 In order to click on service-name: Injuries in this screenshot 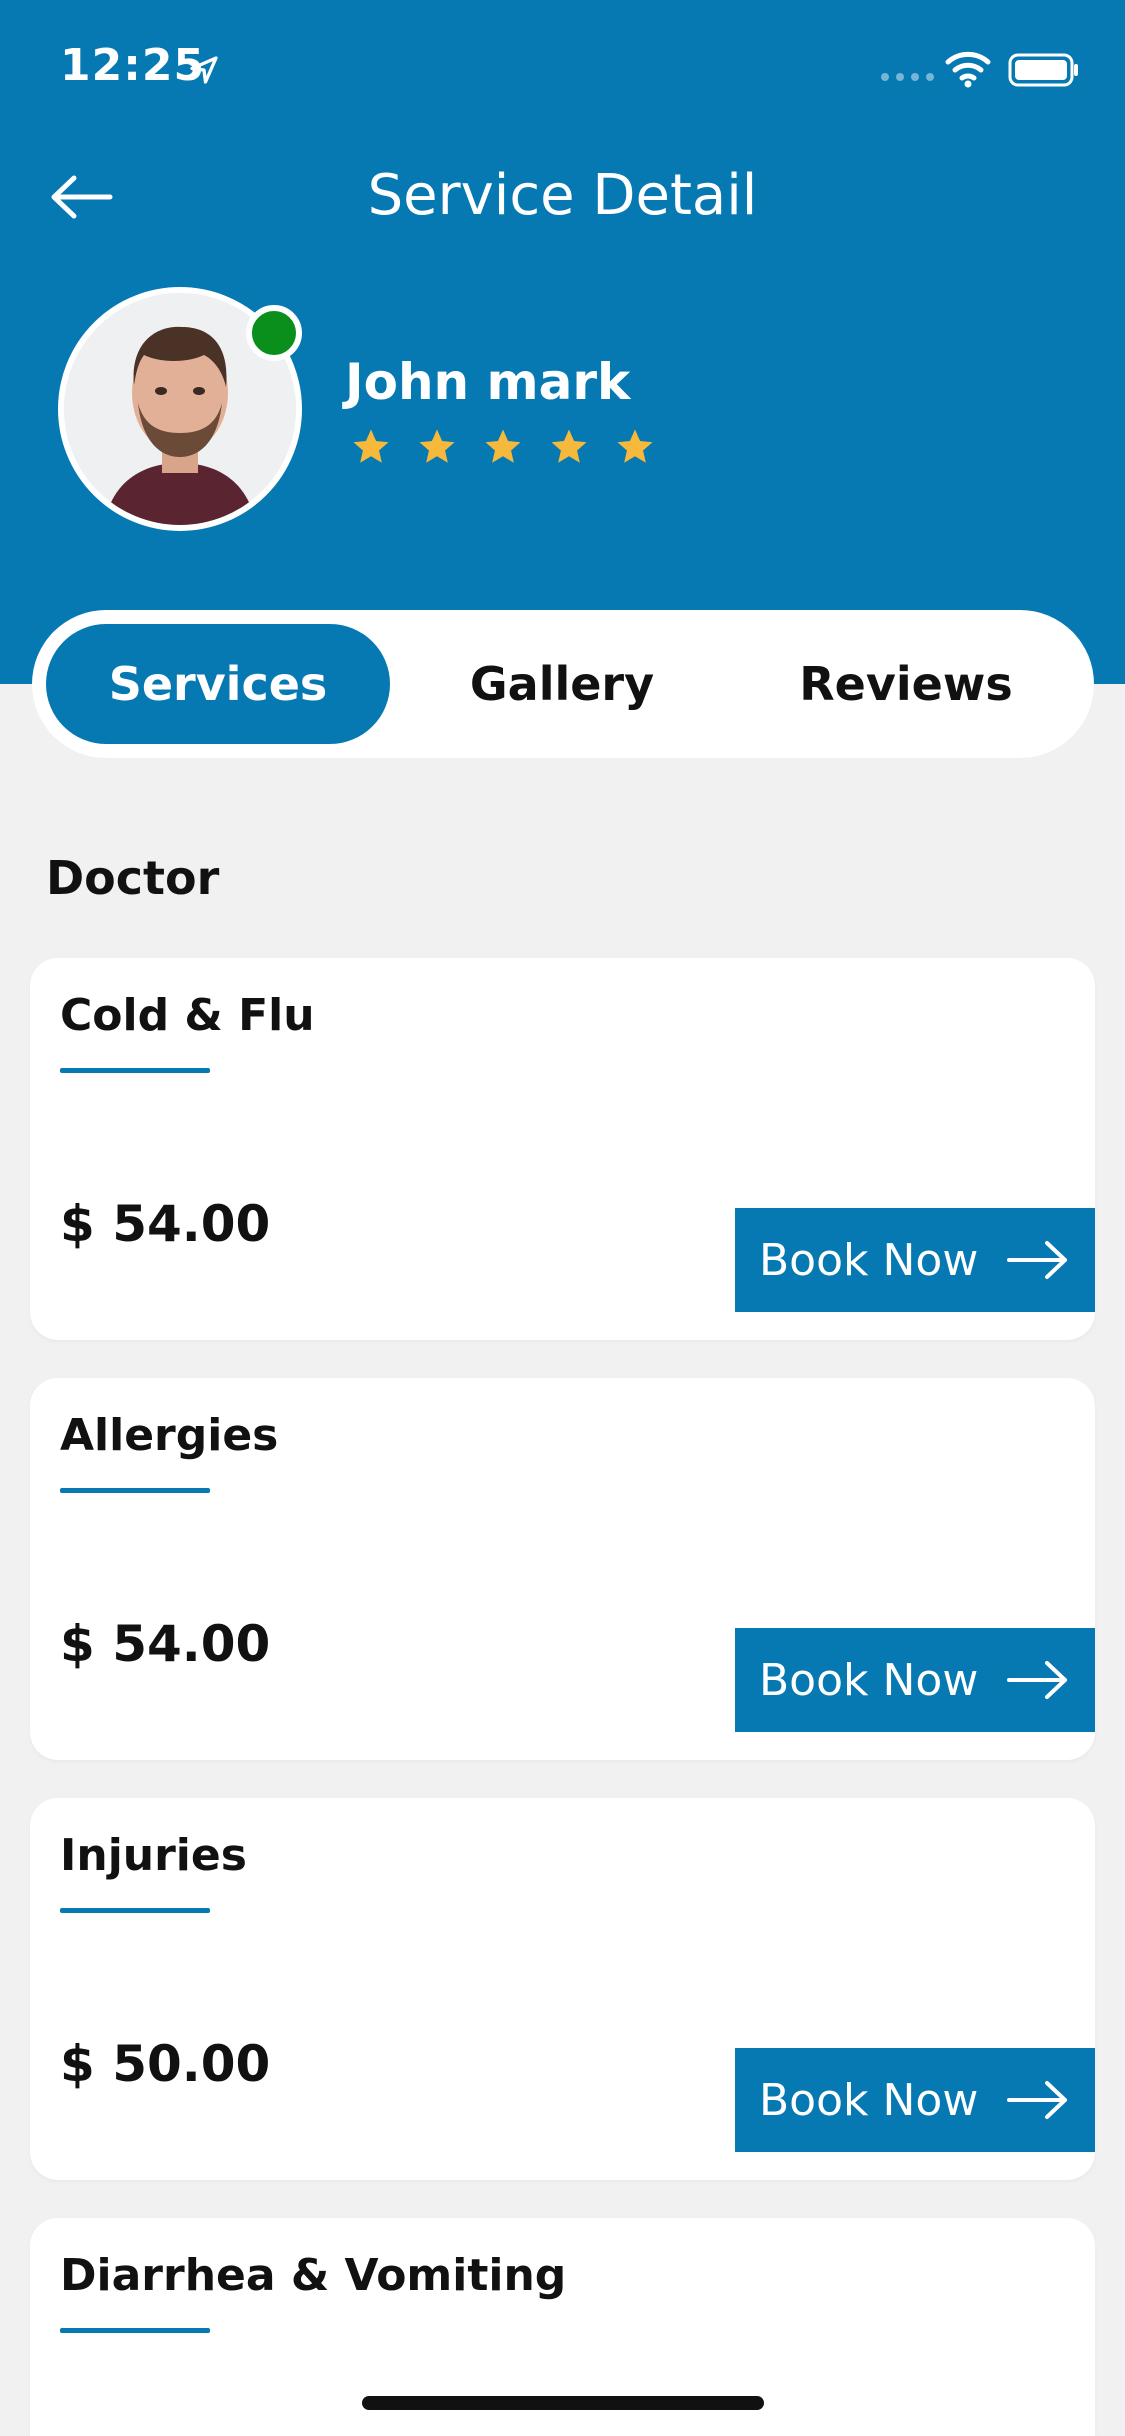, I will do `click(153, 1855)`.